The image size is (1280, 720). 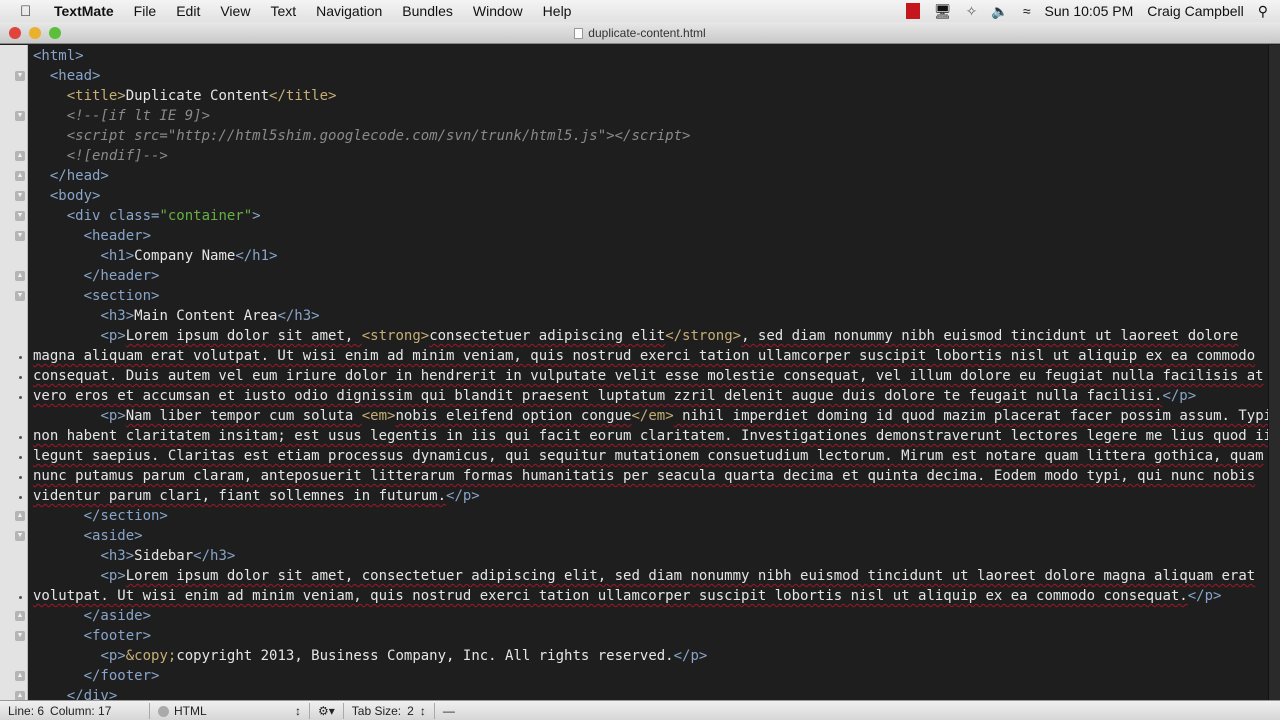 I want to click on code-line: <body>, so click(x=650, y=196).